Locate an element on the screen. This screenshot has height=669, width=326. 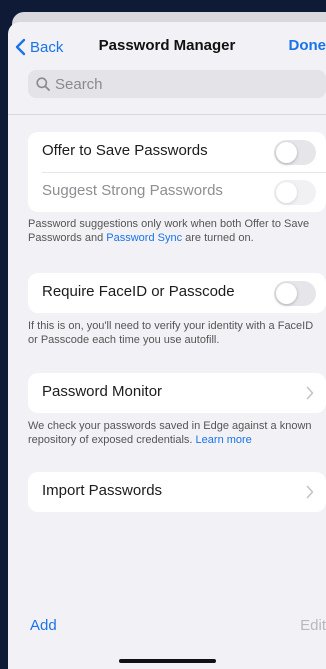
password-monitor-card: Password Monitor is located at coordinates (177, 393).